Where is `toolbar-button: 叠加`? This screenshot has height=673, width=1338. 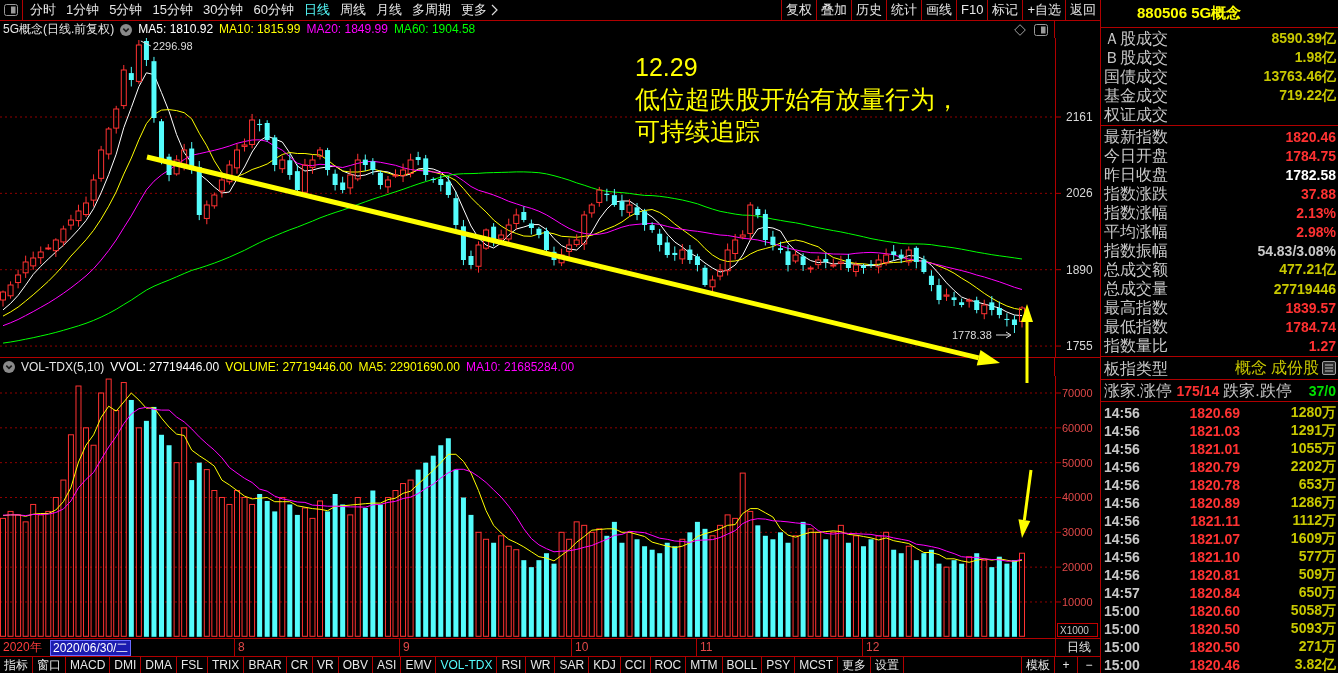 toolbar-button: 叠加 is located at coordinates (833, 10).